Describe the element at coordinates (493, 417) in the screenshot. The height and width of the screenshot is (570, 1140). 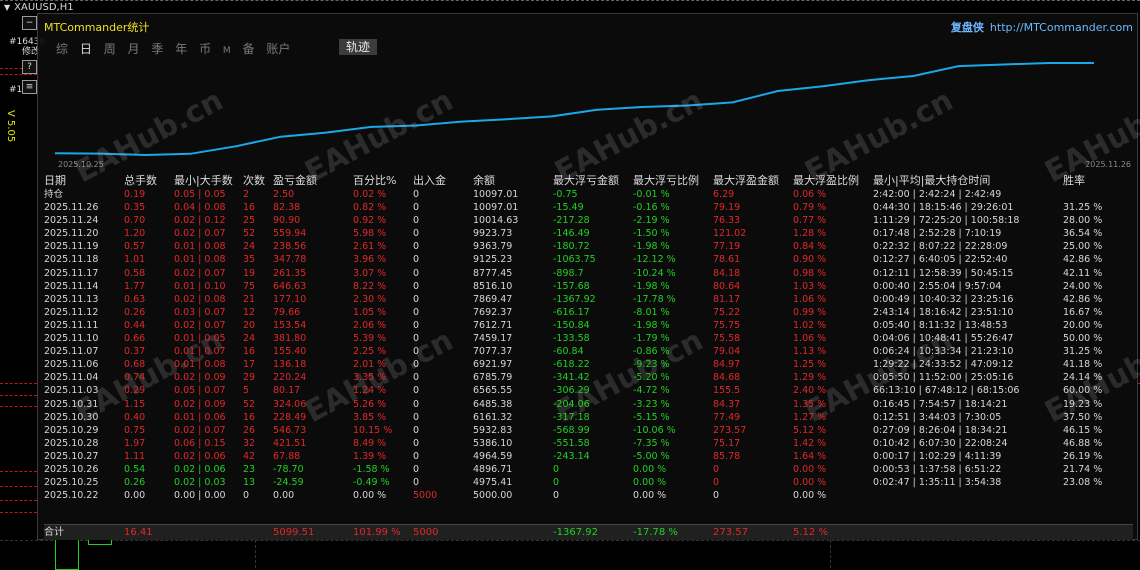
I see `balance-cell: 6161.32` at that location.